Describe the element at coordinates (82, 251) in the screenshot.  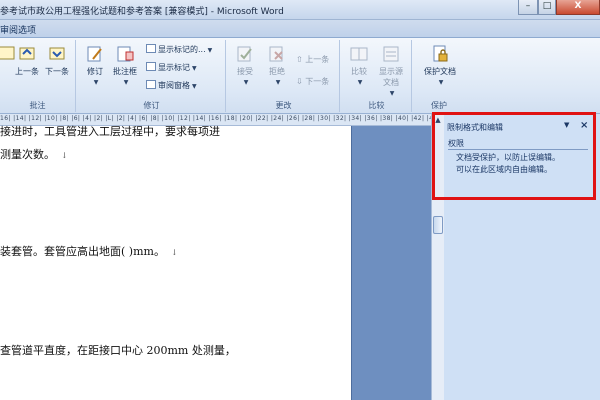
I see `document-line-text: 装套管。套管应高出地面( )mm。` at that location.